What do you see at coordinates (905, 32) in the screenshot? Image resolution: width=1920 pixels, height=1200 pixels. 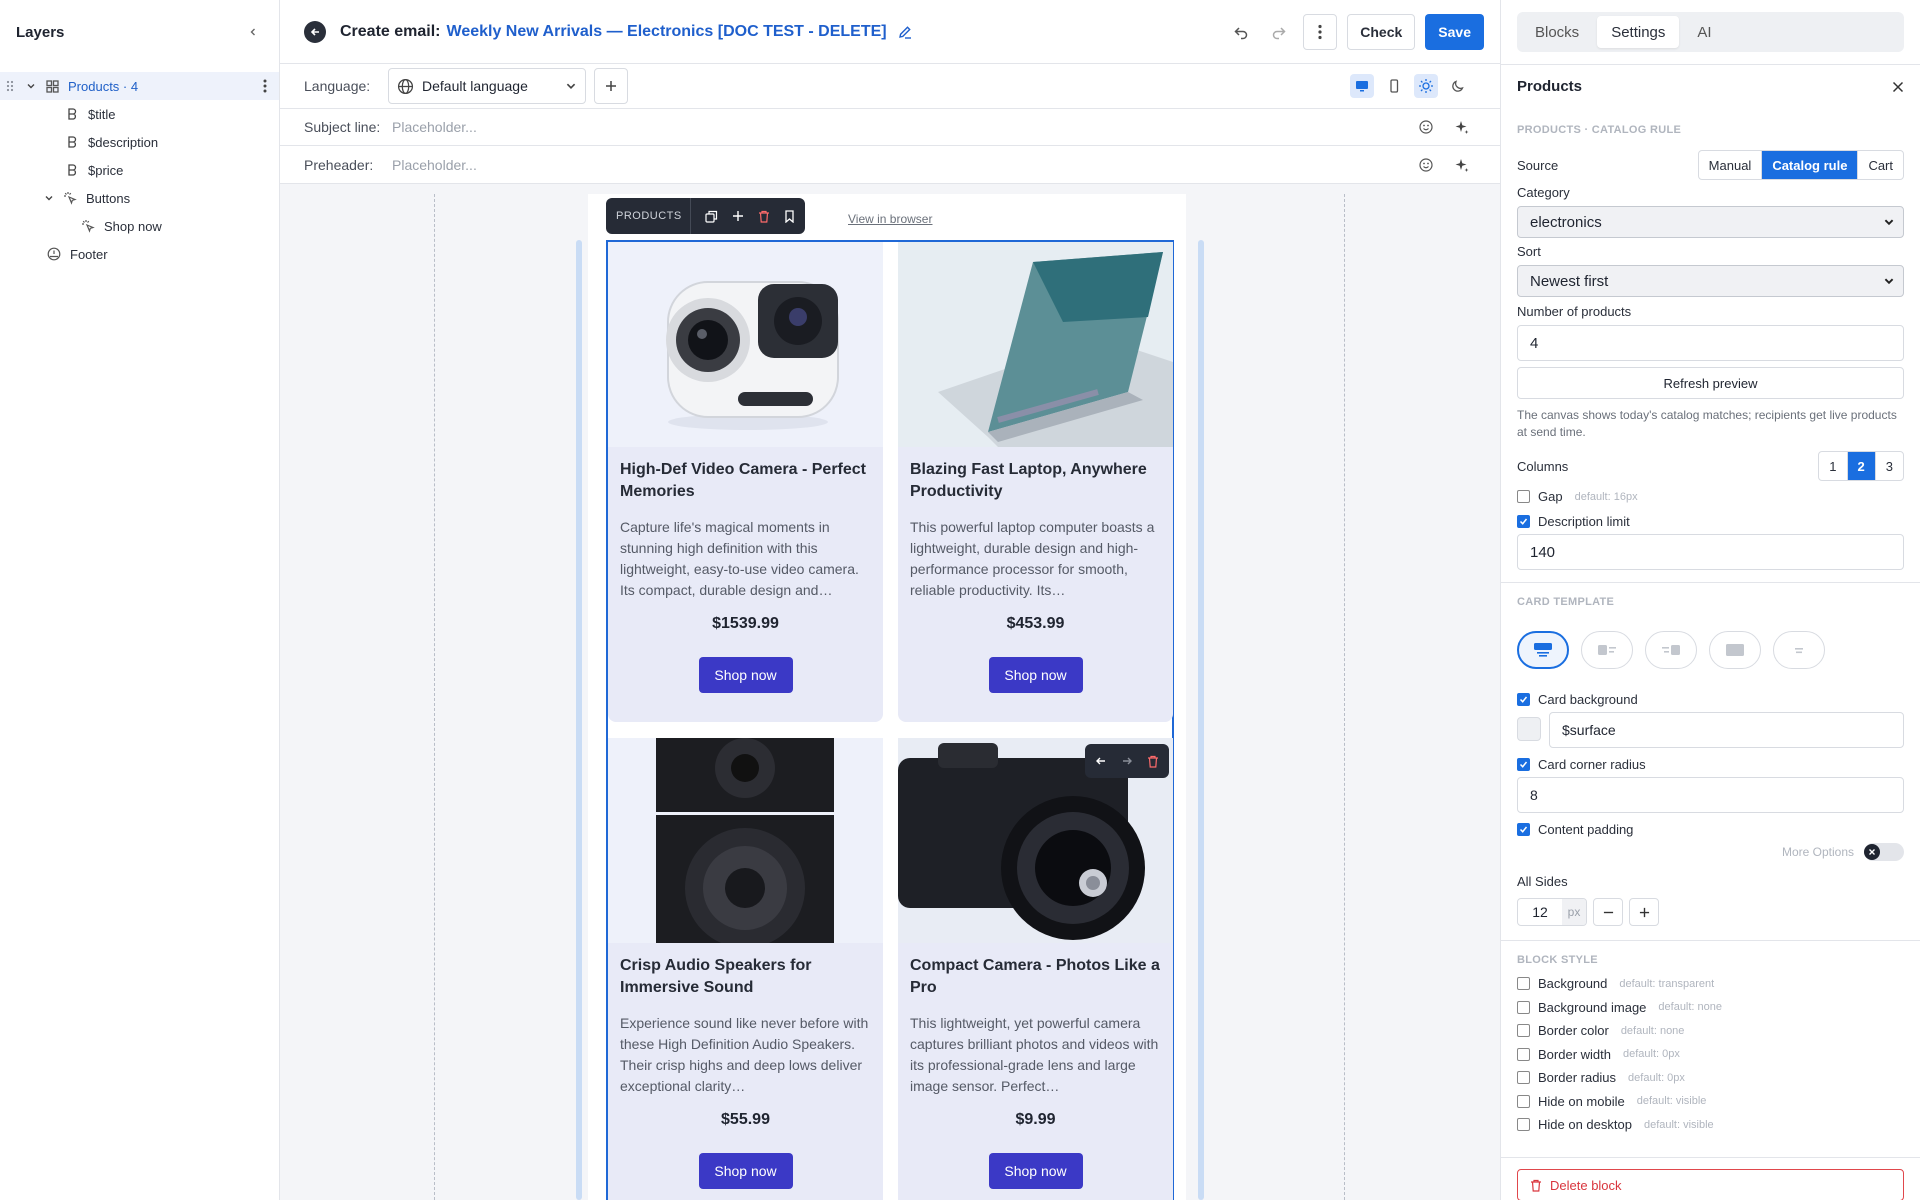 I see `edit-pencil-icon` at bounding box center [905, 32].